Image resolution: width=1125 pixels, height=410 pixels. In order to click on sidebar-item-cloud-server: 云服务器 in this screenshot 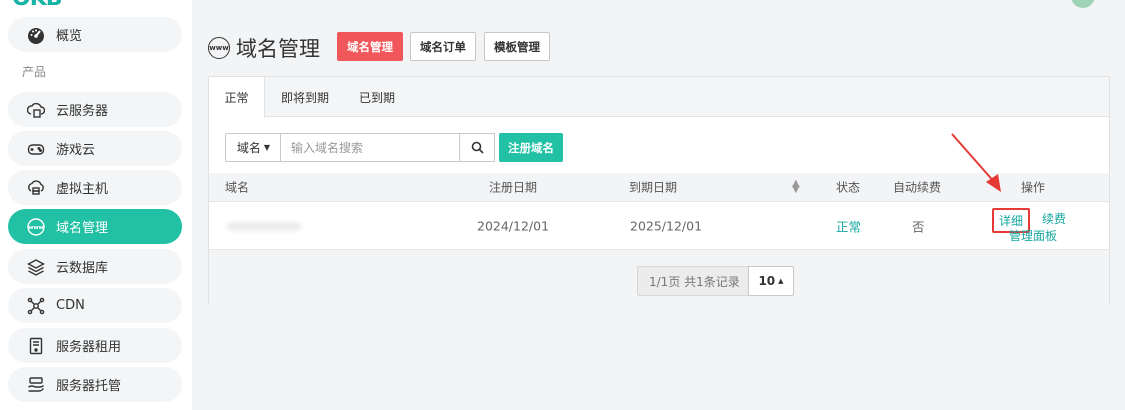, I will do `click(95, 109)`.